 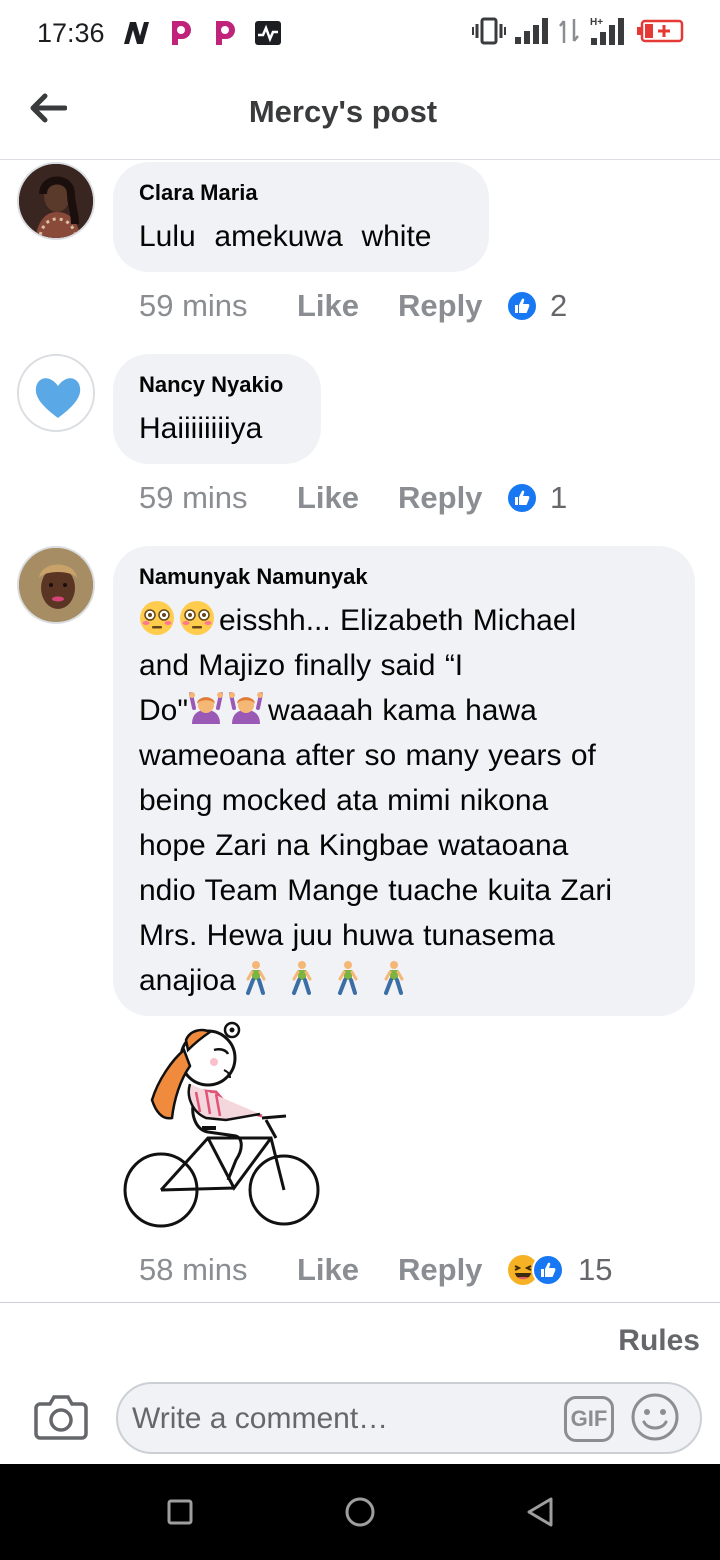 What do you see at coordinates (344, 800) in the screenshot?
I see `comment-line: being mocked ata mimi nikona` at bounding box center [344, 800].